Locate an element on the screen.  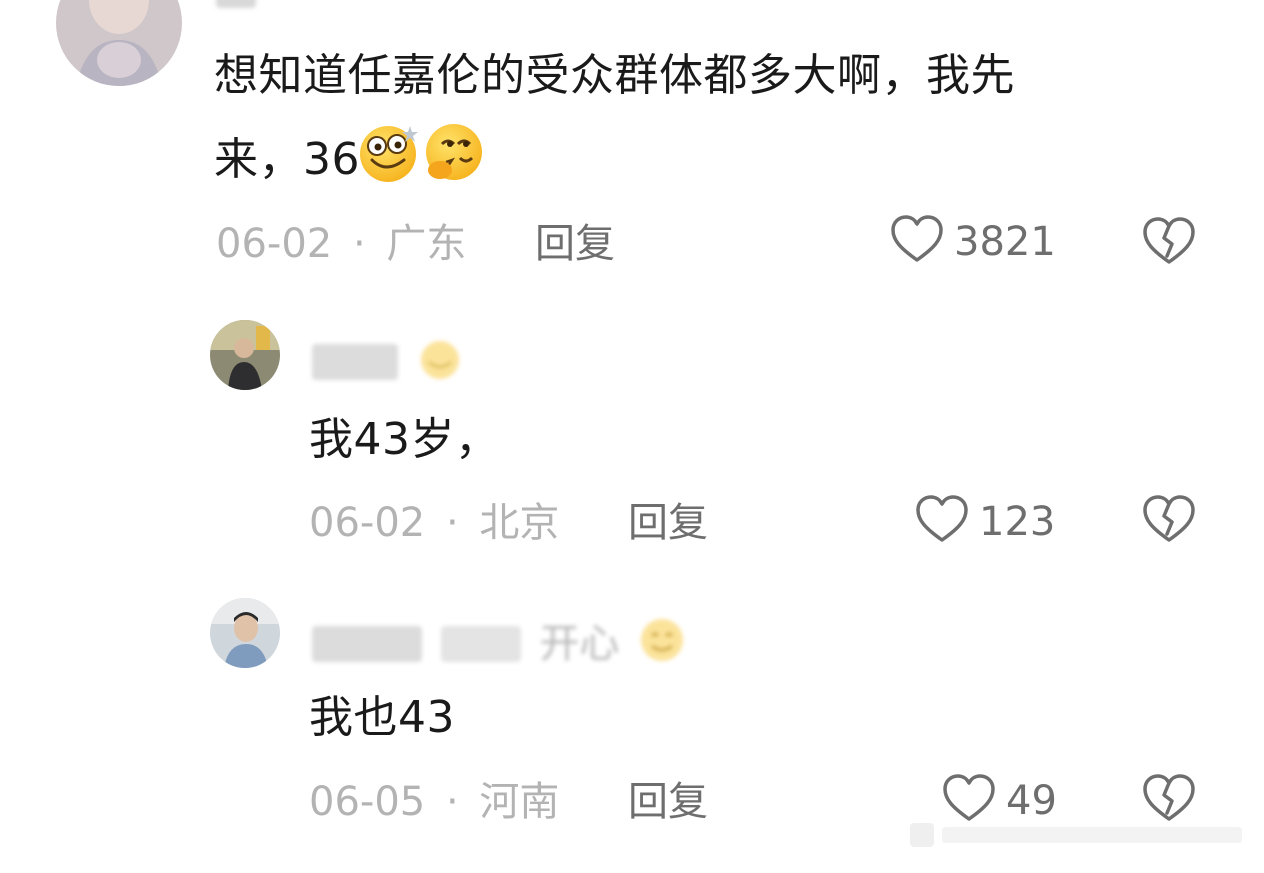
comment-text: 来，36 is located at coordinates (351, 162).